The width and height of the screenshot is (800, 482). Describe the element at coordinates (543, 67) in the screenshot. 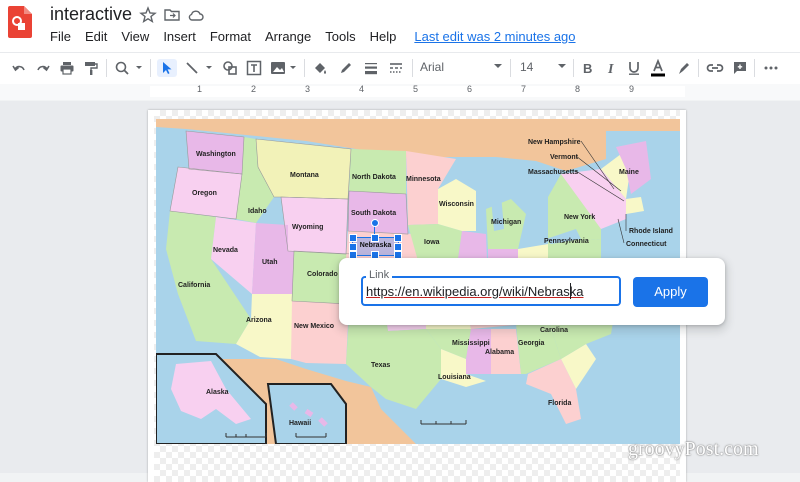

I see `font-size-select: 14` at that location.